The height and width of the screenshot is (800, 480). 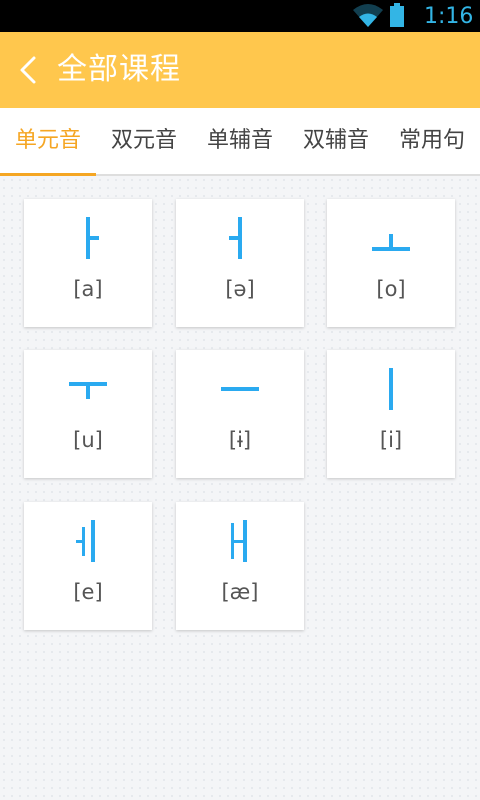 What do you see at coordinates (88, 414) in the screenshot?
I see `vowel-card-u: [u]` at bounding box center [88, 414].